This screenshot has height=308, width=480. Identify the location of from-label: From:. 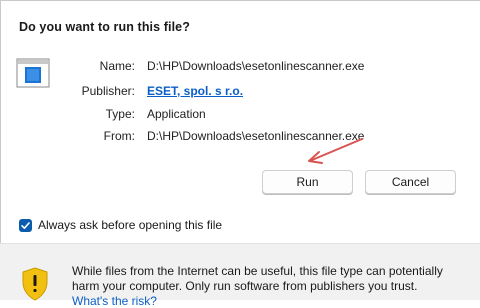
(119, 136).